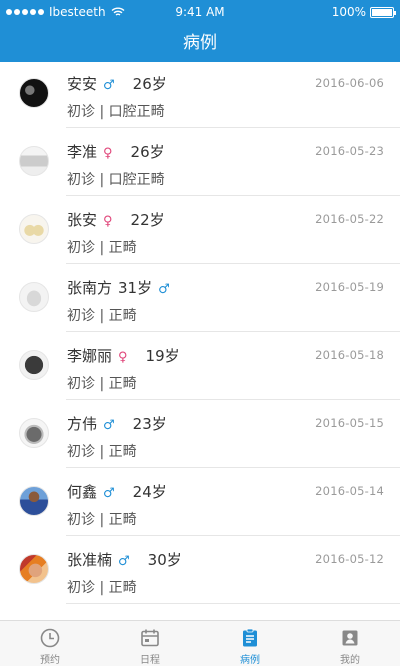  Describe the element at coordinates (82, 84) in the screenshot. I see `patient-name: 安安` at that location.